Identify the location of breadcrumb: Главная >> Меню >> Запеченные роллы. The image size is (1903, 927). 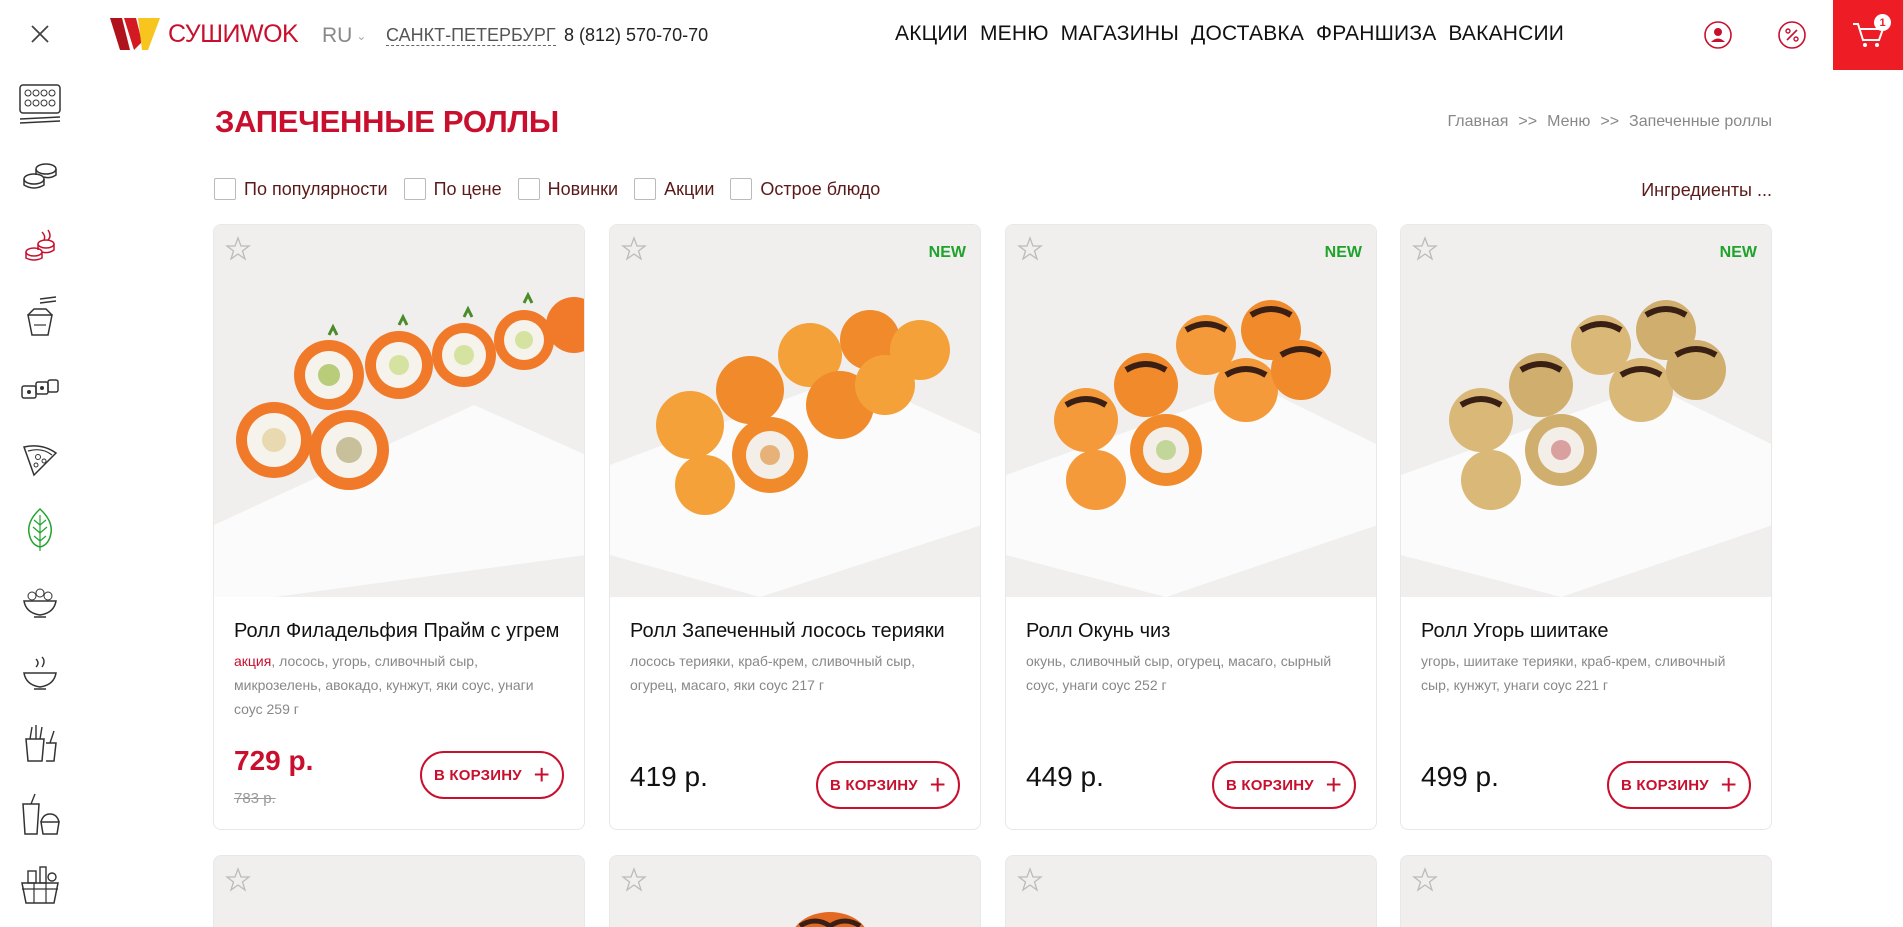
(1610, 122).